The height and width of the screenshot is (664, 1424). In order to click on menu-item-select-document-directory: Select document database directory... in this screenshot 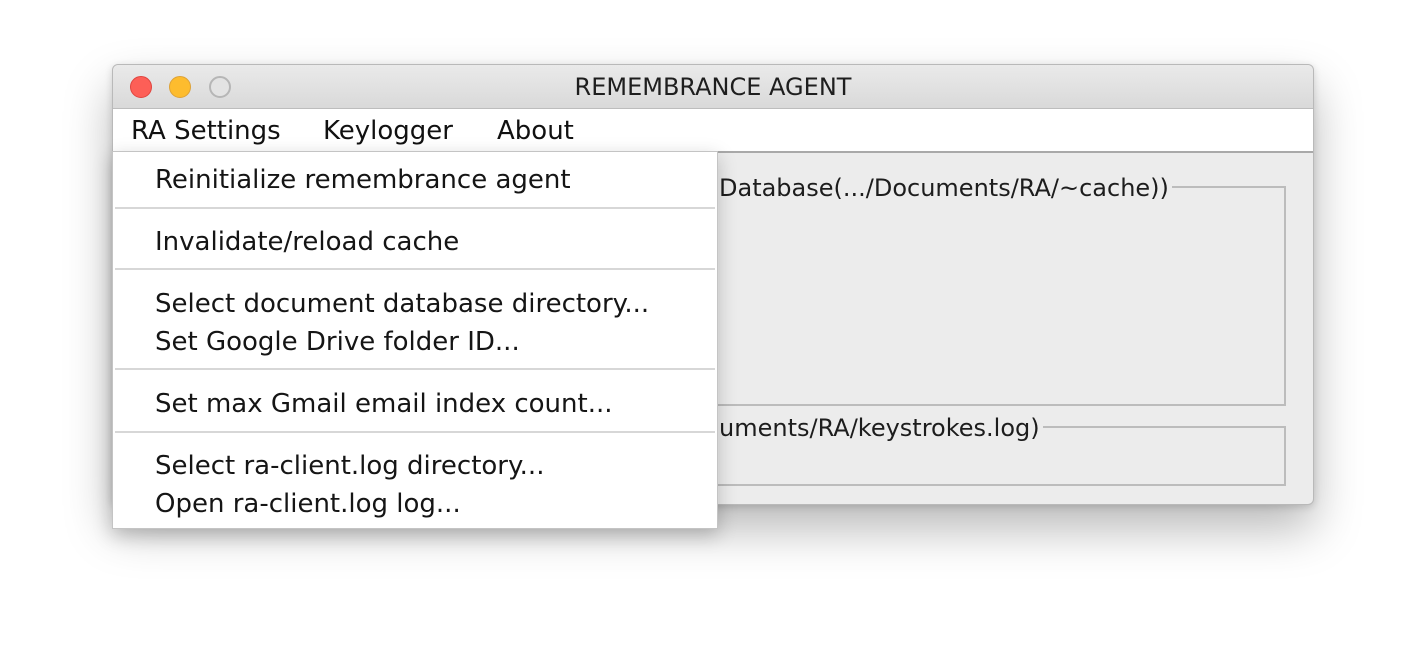, I will do `click(402, 304)`.